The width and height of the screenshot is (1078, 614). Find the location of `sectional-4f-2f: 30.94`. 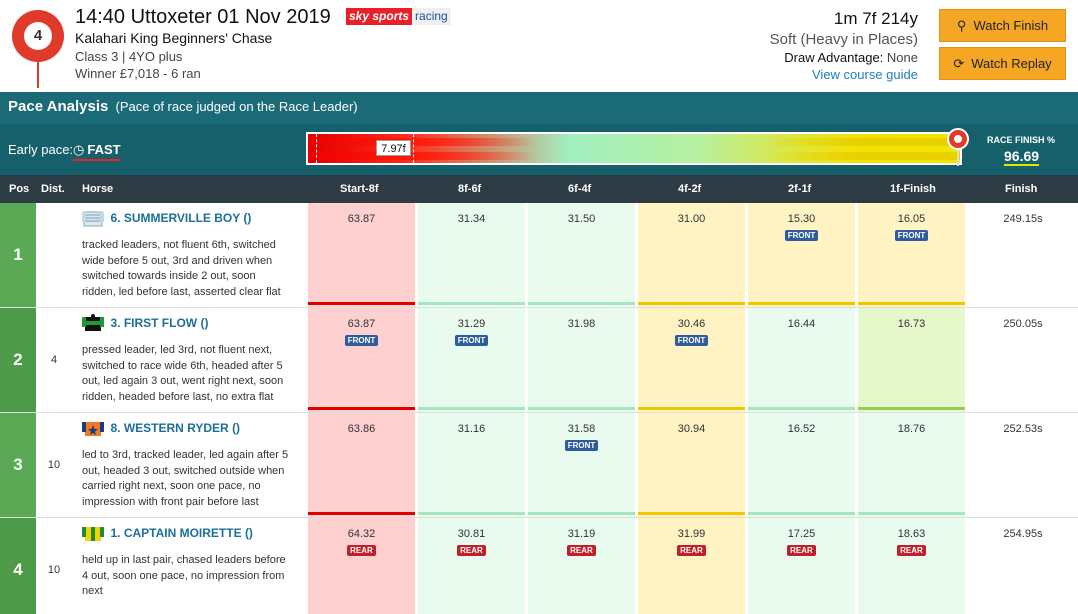

sectional-4f-2f: 30.94 is located at coordinates (691, 465).